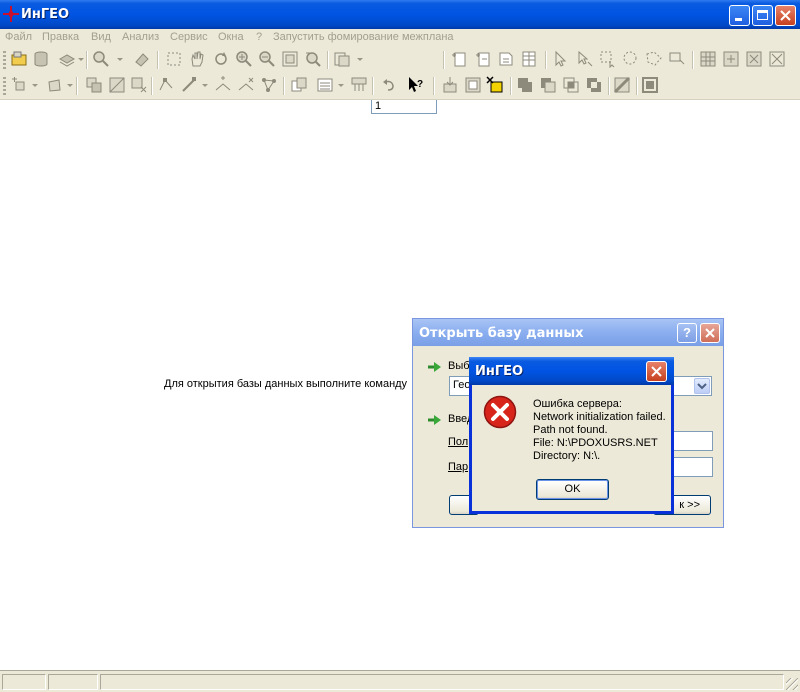  I want to click on resize-grip-icon, so click(792, 684).